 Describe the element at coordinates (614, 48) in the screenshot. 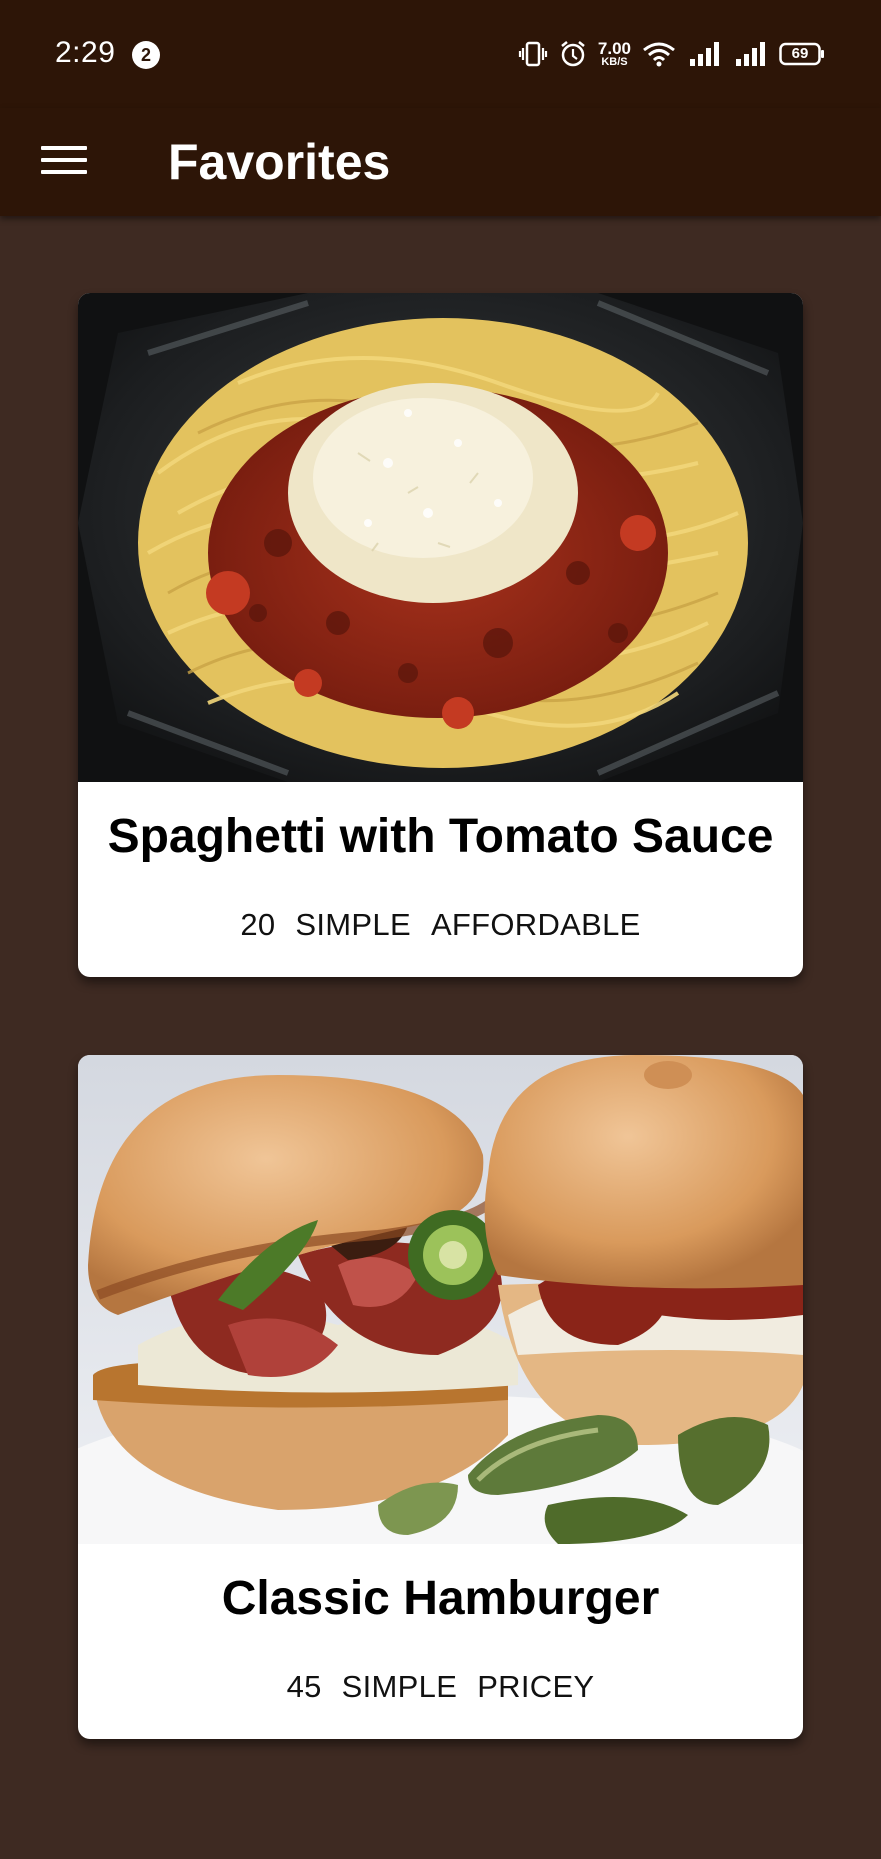

I see `network-speed-value: 7.00` at that location.